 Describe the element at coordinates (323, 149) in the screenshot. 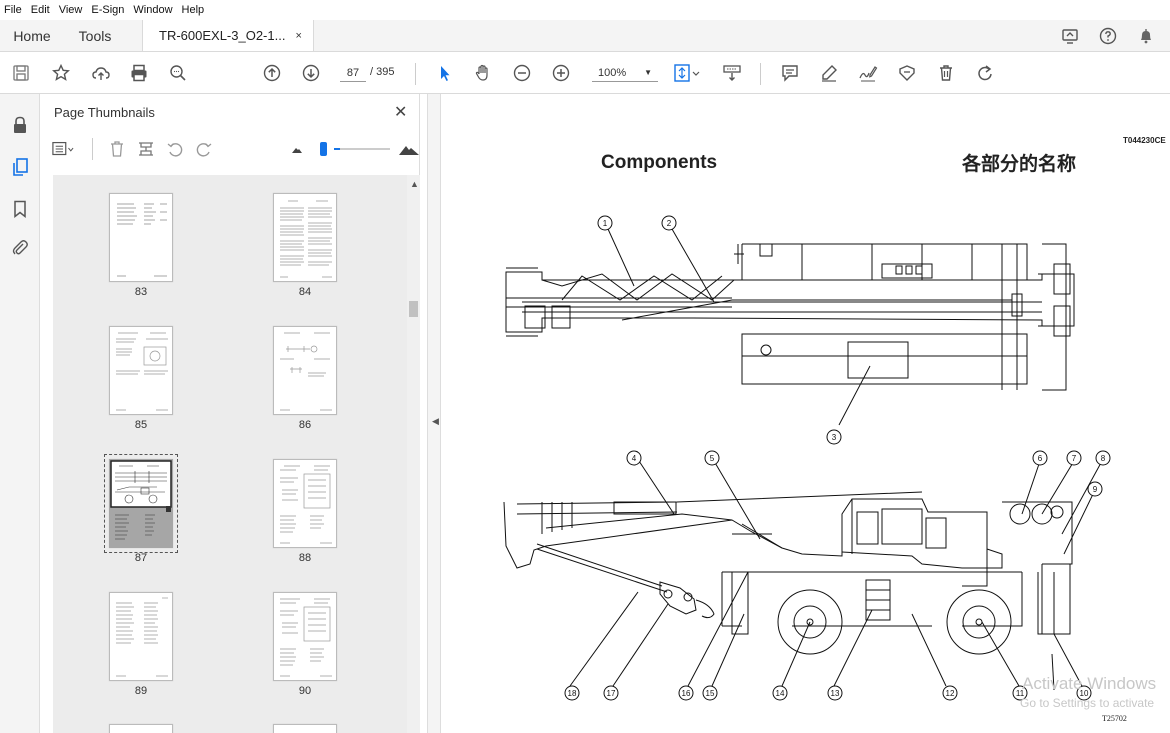

I see `thumbnail-size-slider-knob` at that location.